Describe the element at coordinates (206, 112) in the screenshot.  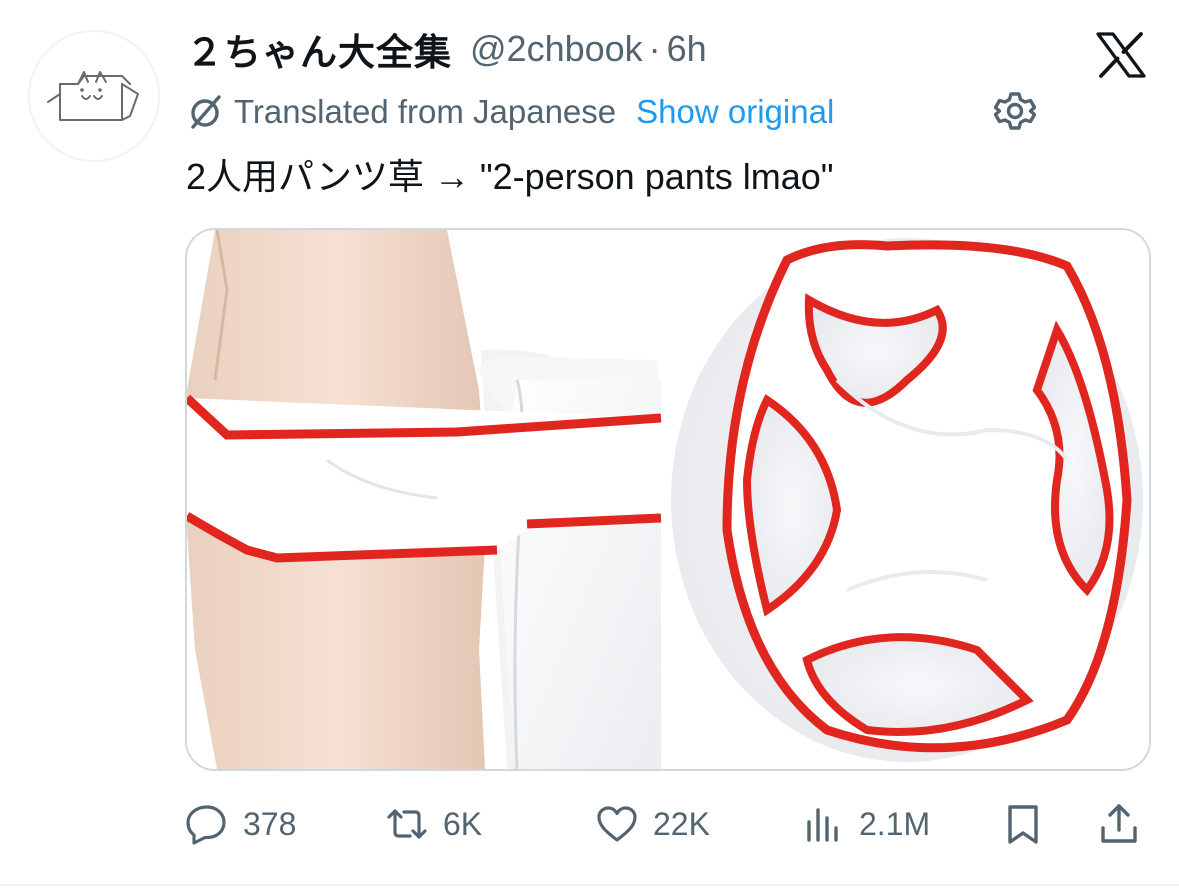
I see `translate-icon` at that location.